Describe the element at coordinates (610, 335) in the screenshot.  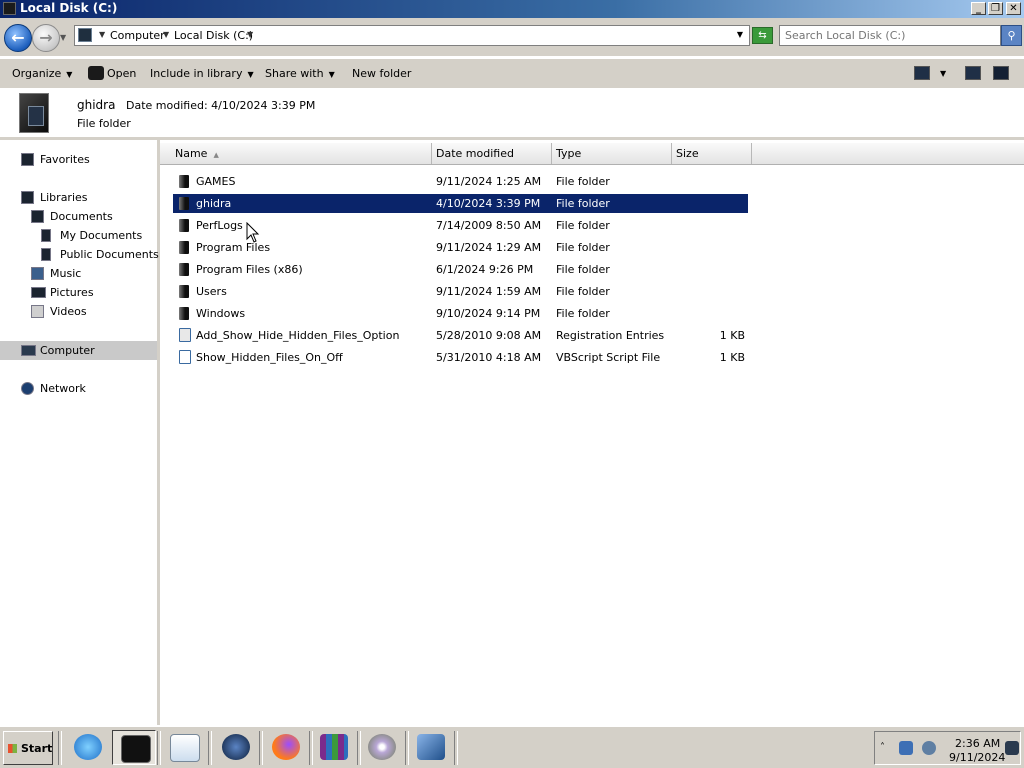
I see `file-type: Registration Entries` at that location.